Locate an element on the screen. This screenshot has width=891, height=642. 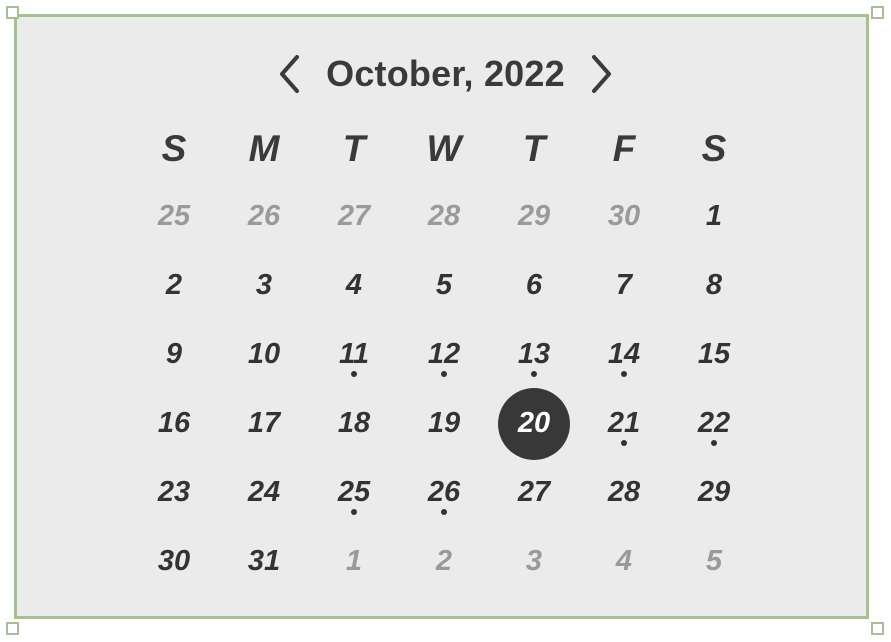
day-number: 11 is located at coordinates (354, 354).